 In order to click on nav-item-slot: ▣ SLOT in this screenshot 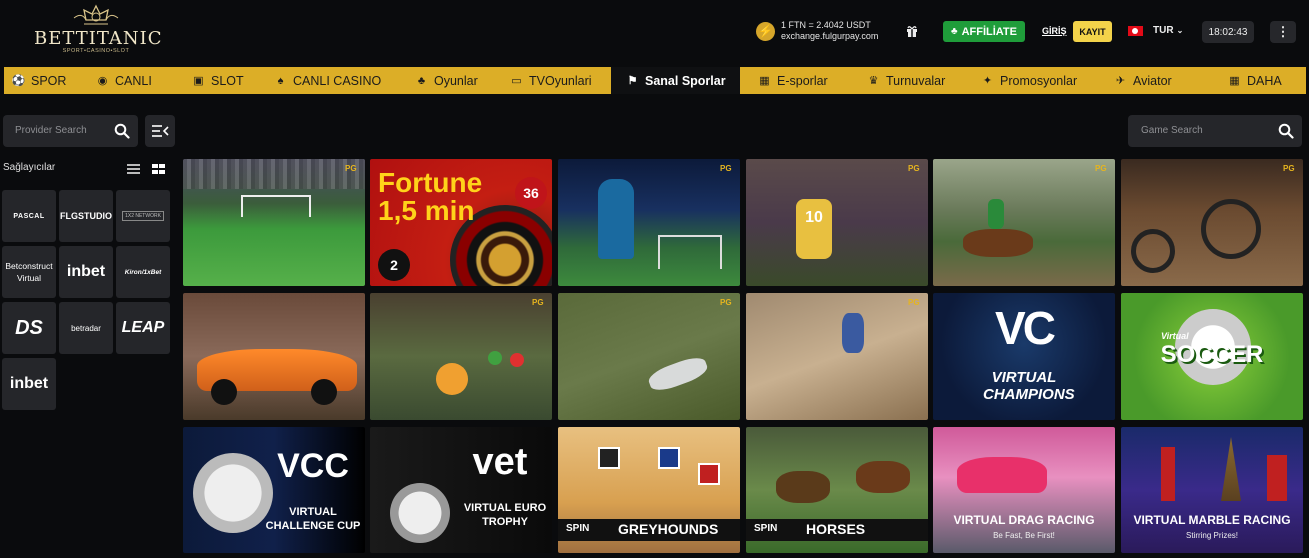, I will do `click(221, 80)`.